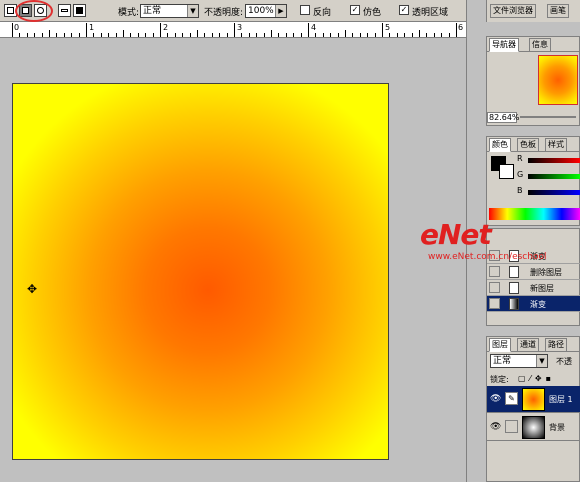 Image resolution: width=580 pixels, height=482 pixels. I want to click on tab-file-browser: 文件浏览器, so click(513, 11).